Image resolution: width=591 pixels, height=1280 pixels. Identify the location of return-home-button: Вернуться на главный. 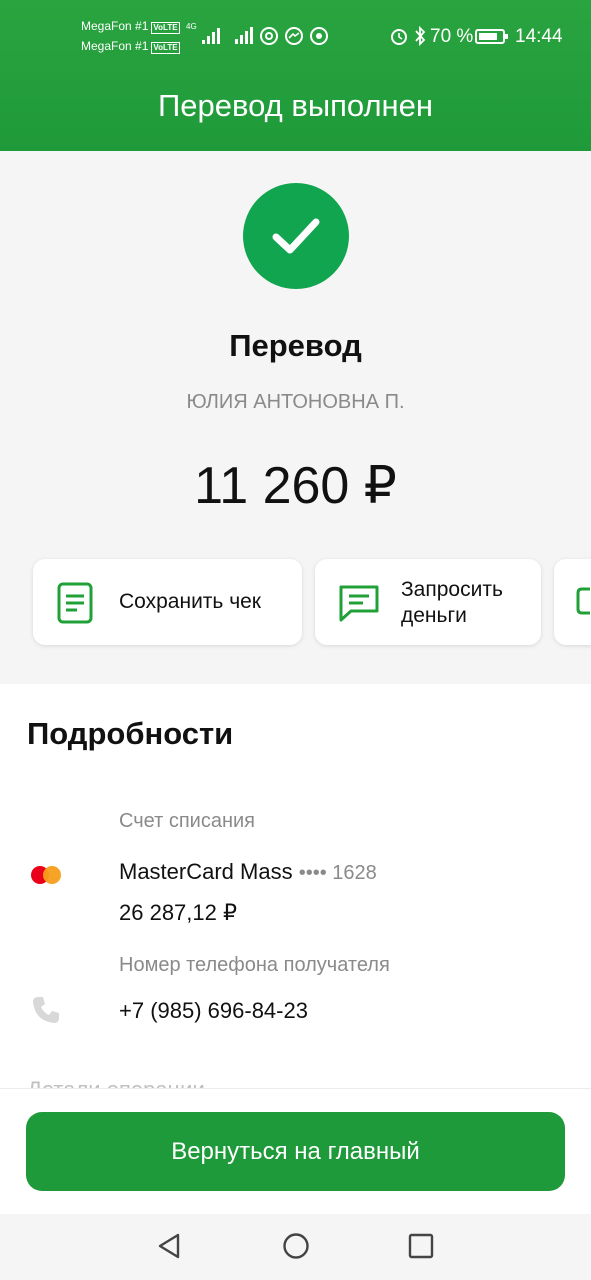
(295, 1151).